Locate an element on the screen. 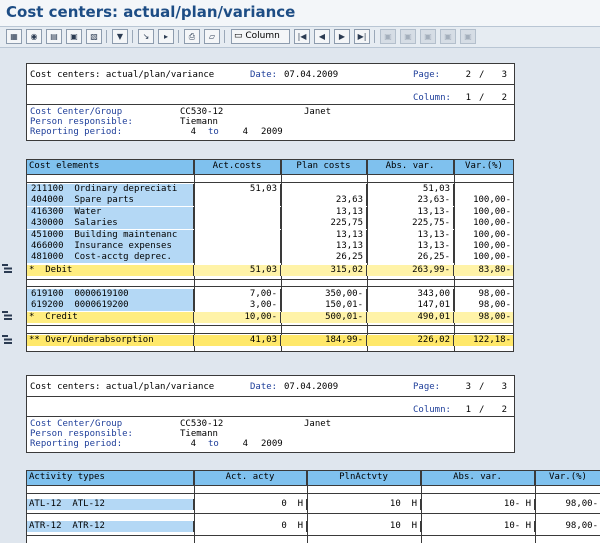  debit-total-row: * Debit 51,03 315,02 263,99- 83,80- is located at coordinates (270, 270).